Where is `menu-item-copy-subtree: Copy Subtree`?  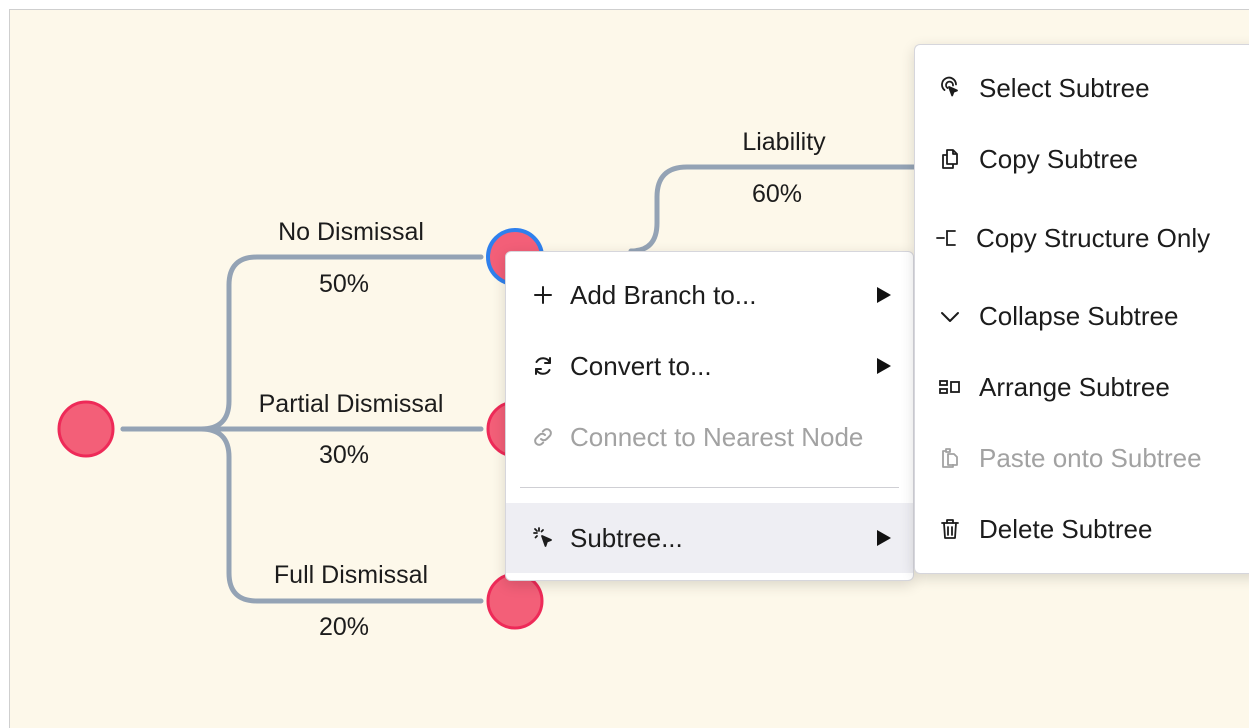 menu-item-copy-subtree: Copy Subtree is located at coordinates (1082, 159).